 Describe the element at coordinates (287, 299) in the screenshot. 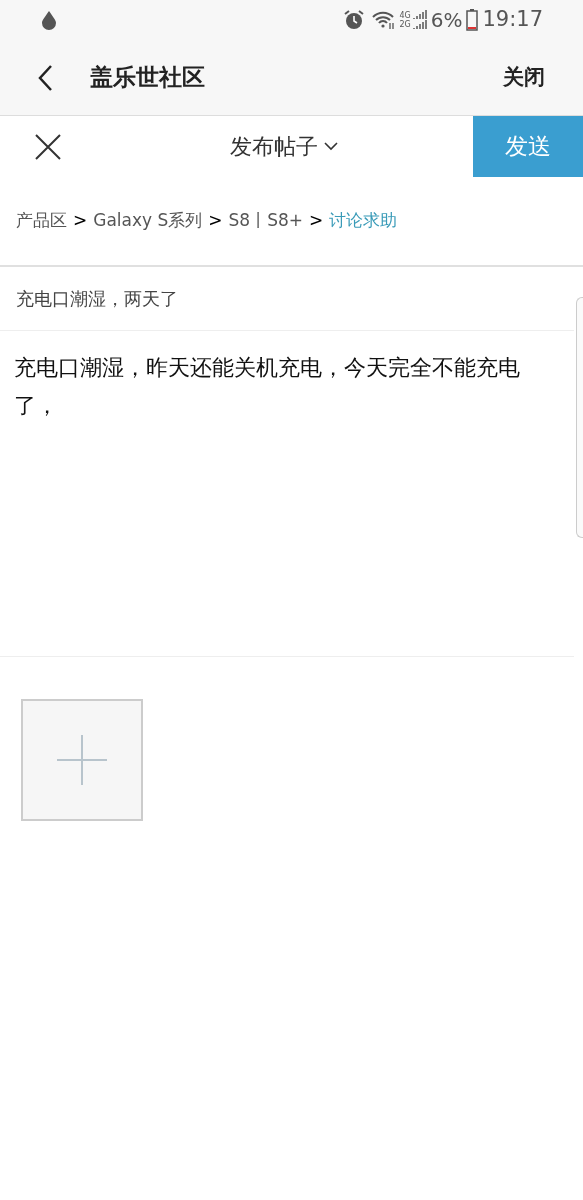

I see `subject-field: 充电口潮湿，两天了` at that location.